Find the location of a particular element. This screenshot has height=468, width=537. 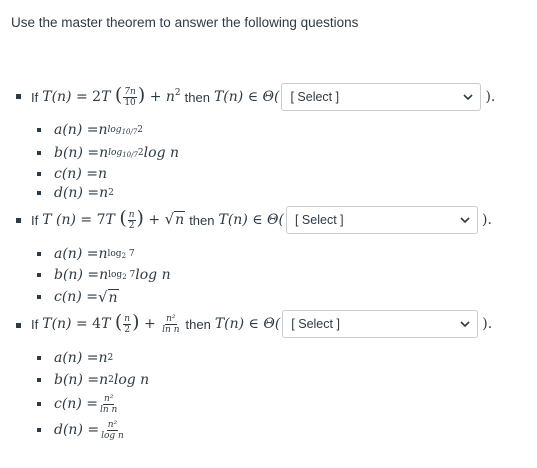

q1-option-c: c(n) = n is located at coordinates (80, 174).